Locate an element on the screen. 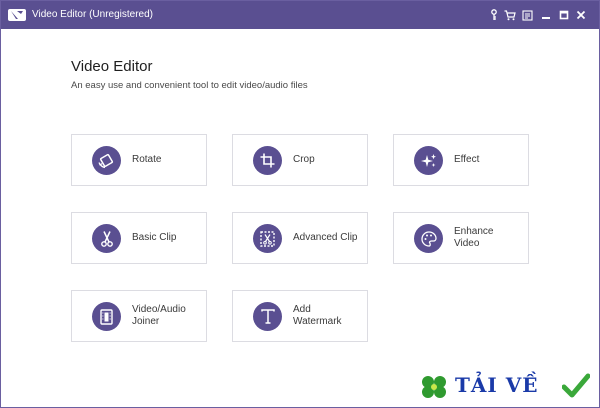 The height and width of the screenshot is (408, 600). feedback-button is located at coordinates (527, 15).